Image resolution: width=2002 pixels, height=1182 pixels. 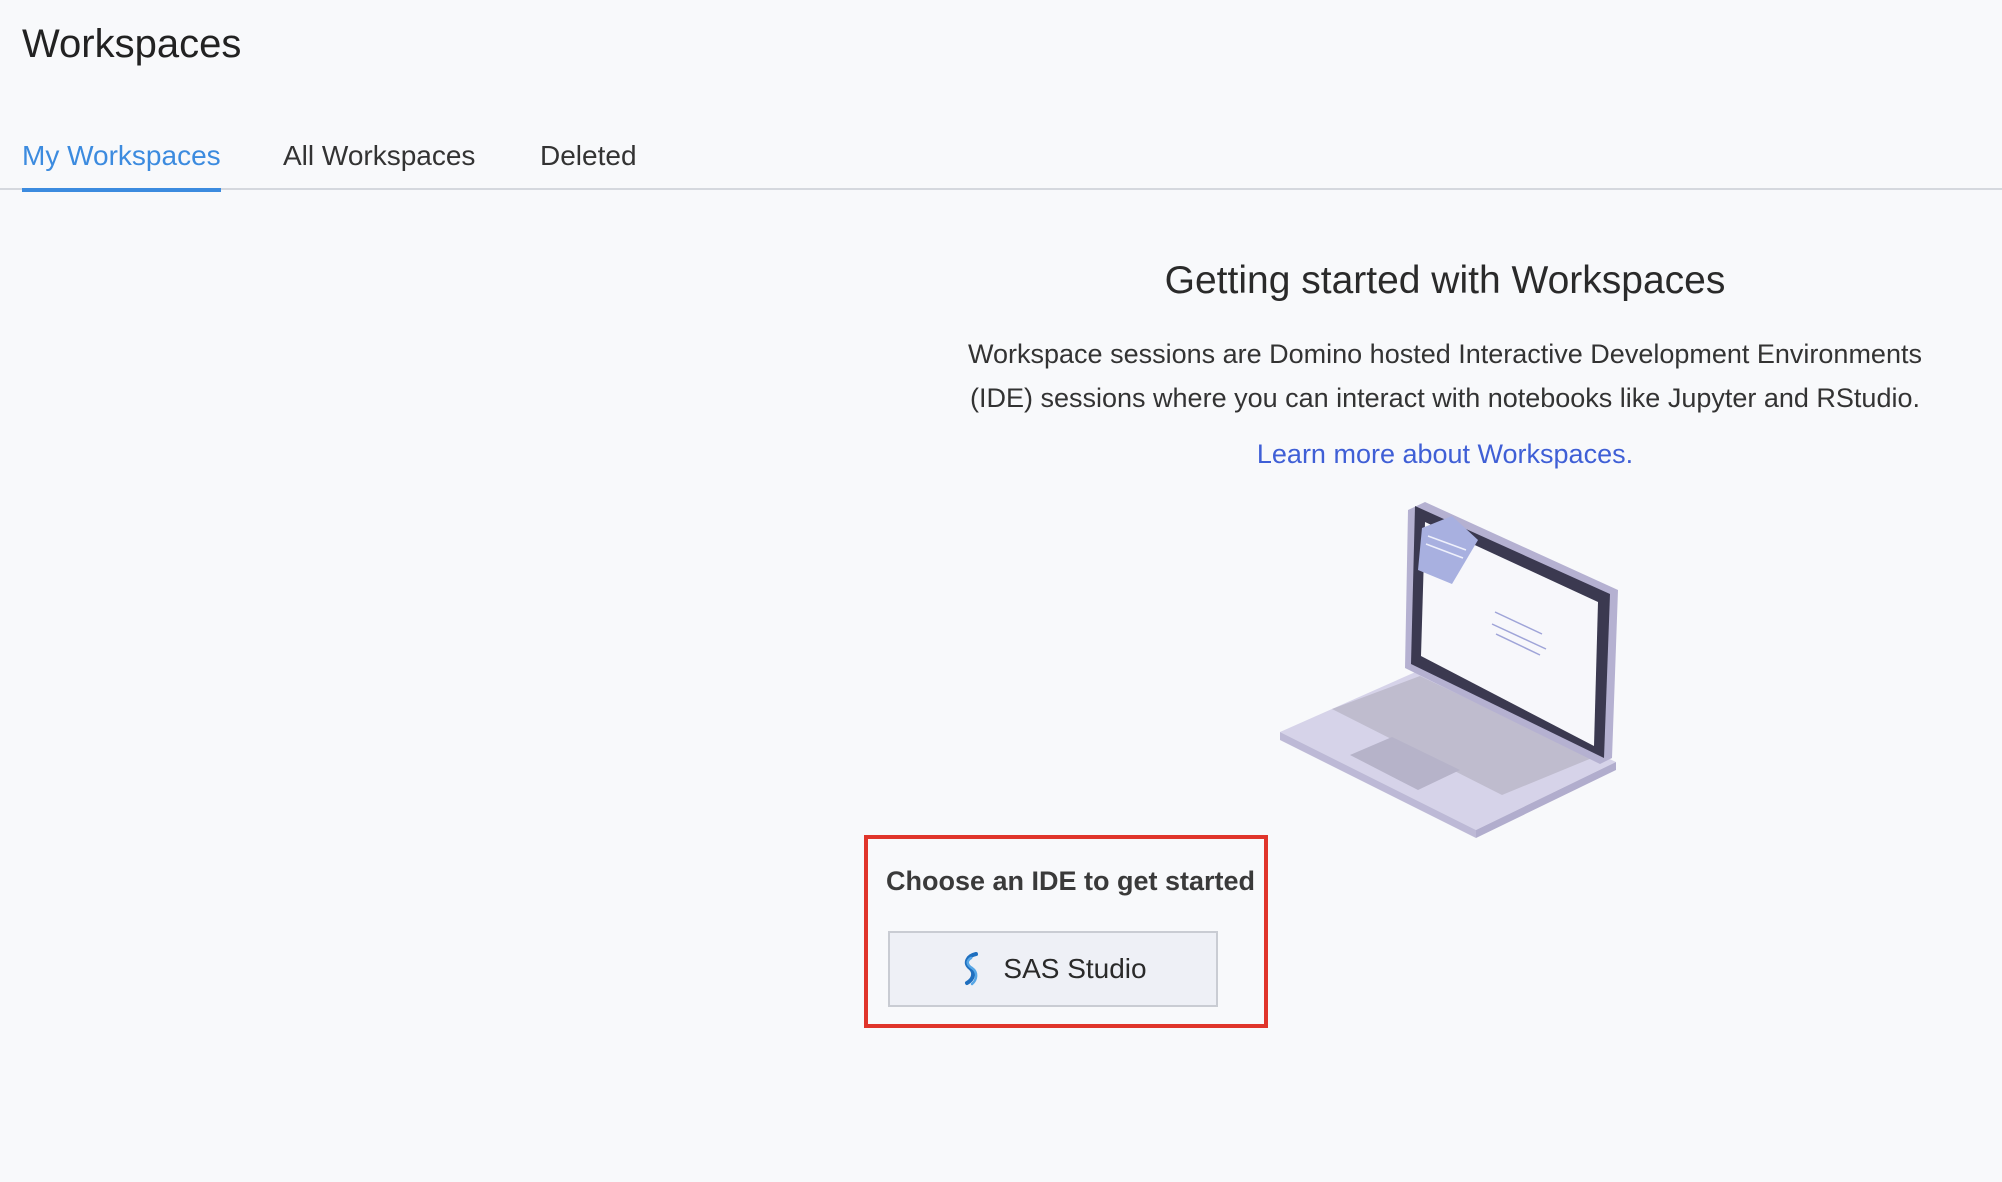 I want to click on choose-ide-panel: Choose an IDE to get started SAS Studio, so click(x=1066, y=931).